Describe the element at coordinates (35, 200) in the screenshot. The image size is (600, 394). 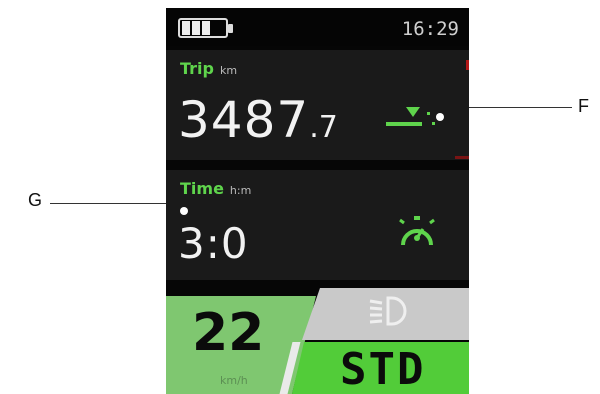
I see `callout-label-g: G` at that location.